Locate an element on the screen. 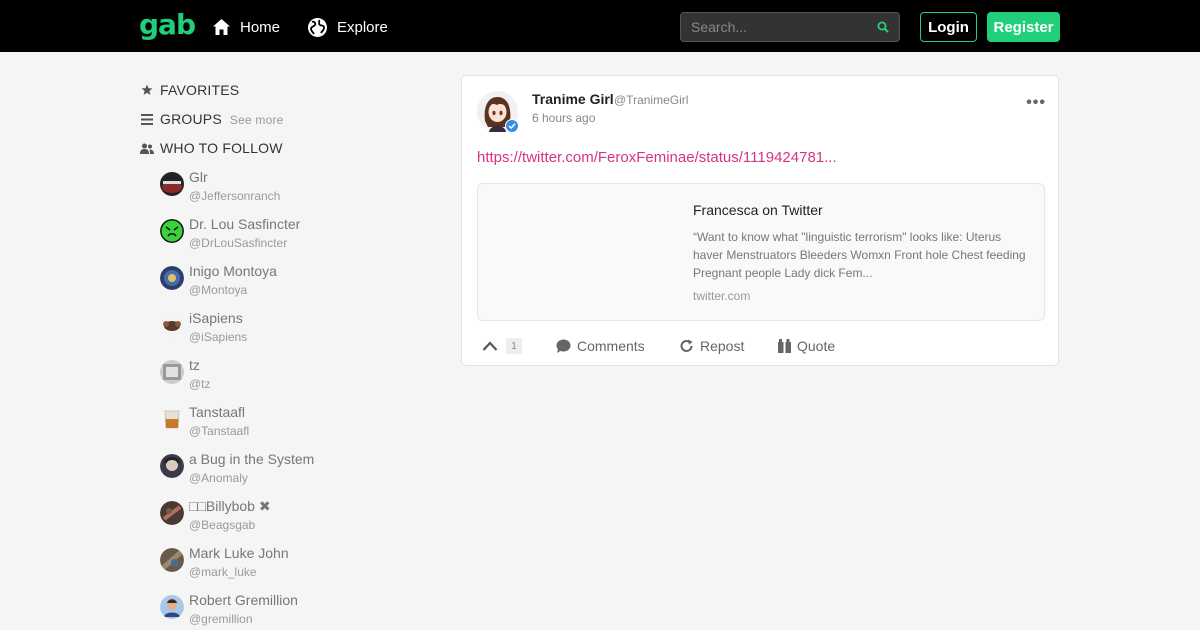  register-button: Register is located at coordinates (1023, 27).